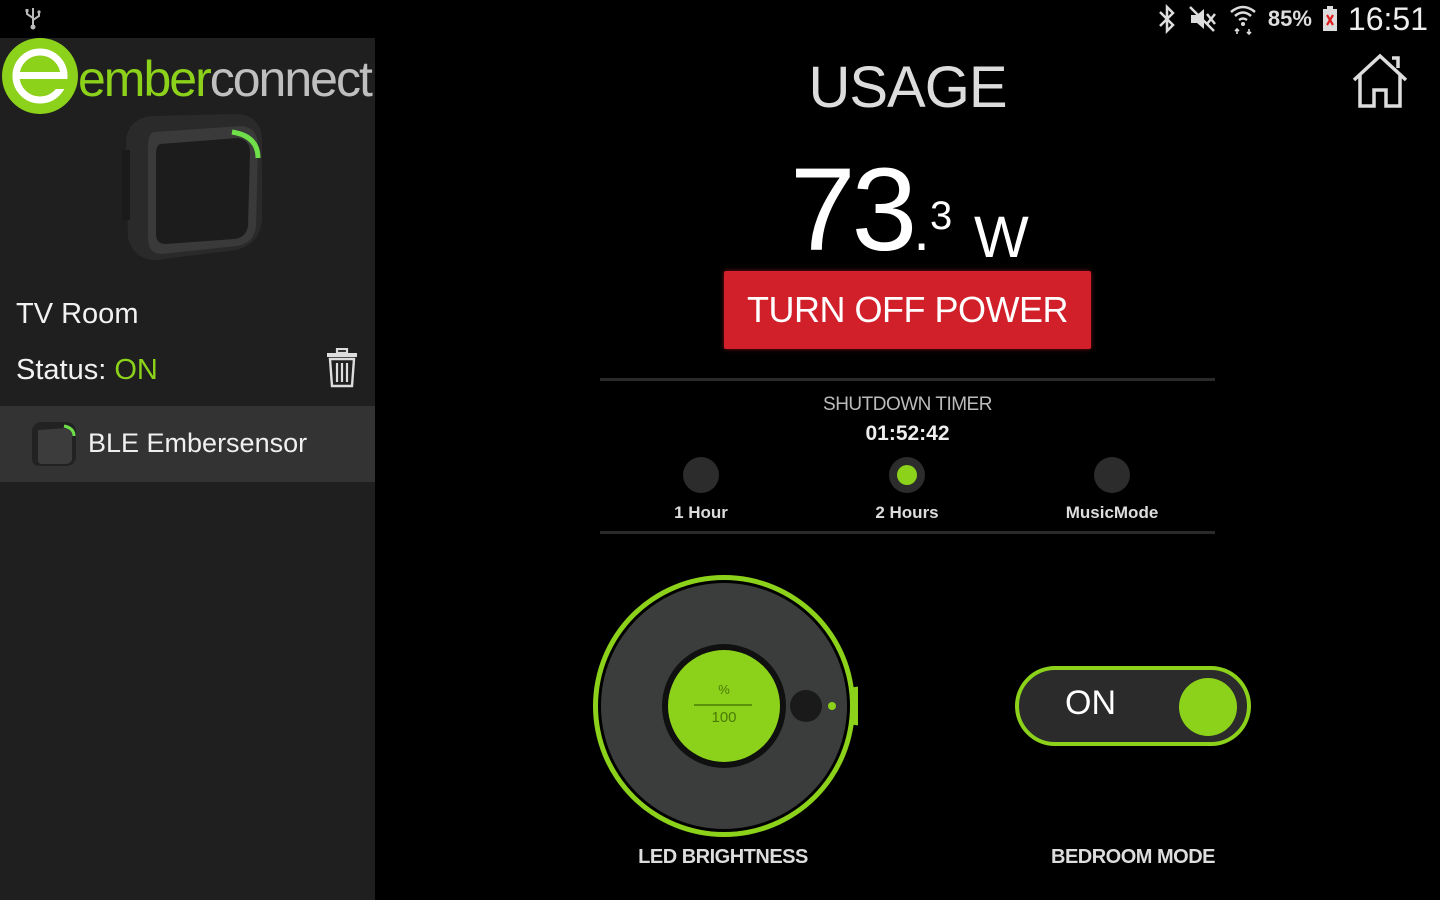 This screenshot has width=1440, height=900. What do you see at coordinates (1001, 237) in the screenshot?
I see `usage-unit: W` at bounding box center [1001, 237].